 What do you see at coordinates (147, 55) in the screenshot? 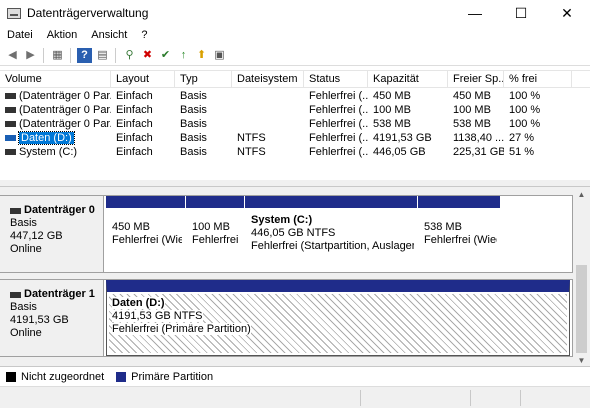
I see `delete-icon: ✖` at bounding box center [147, 55].